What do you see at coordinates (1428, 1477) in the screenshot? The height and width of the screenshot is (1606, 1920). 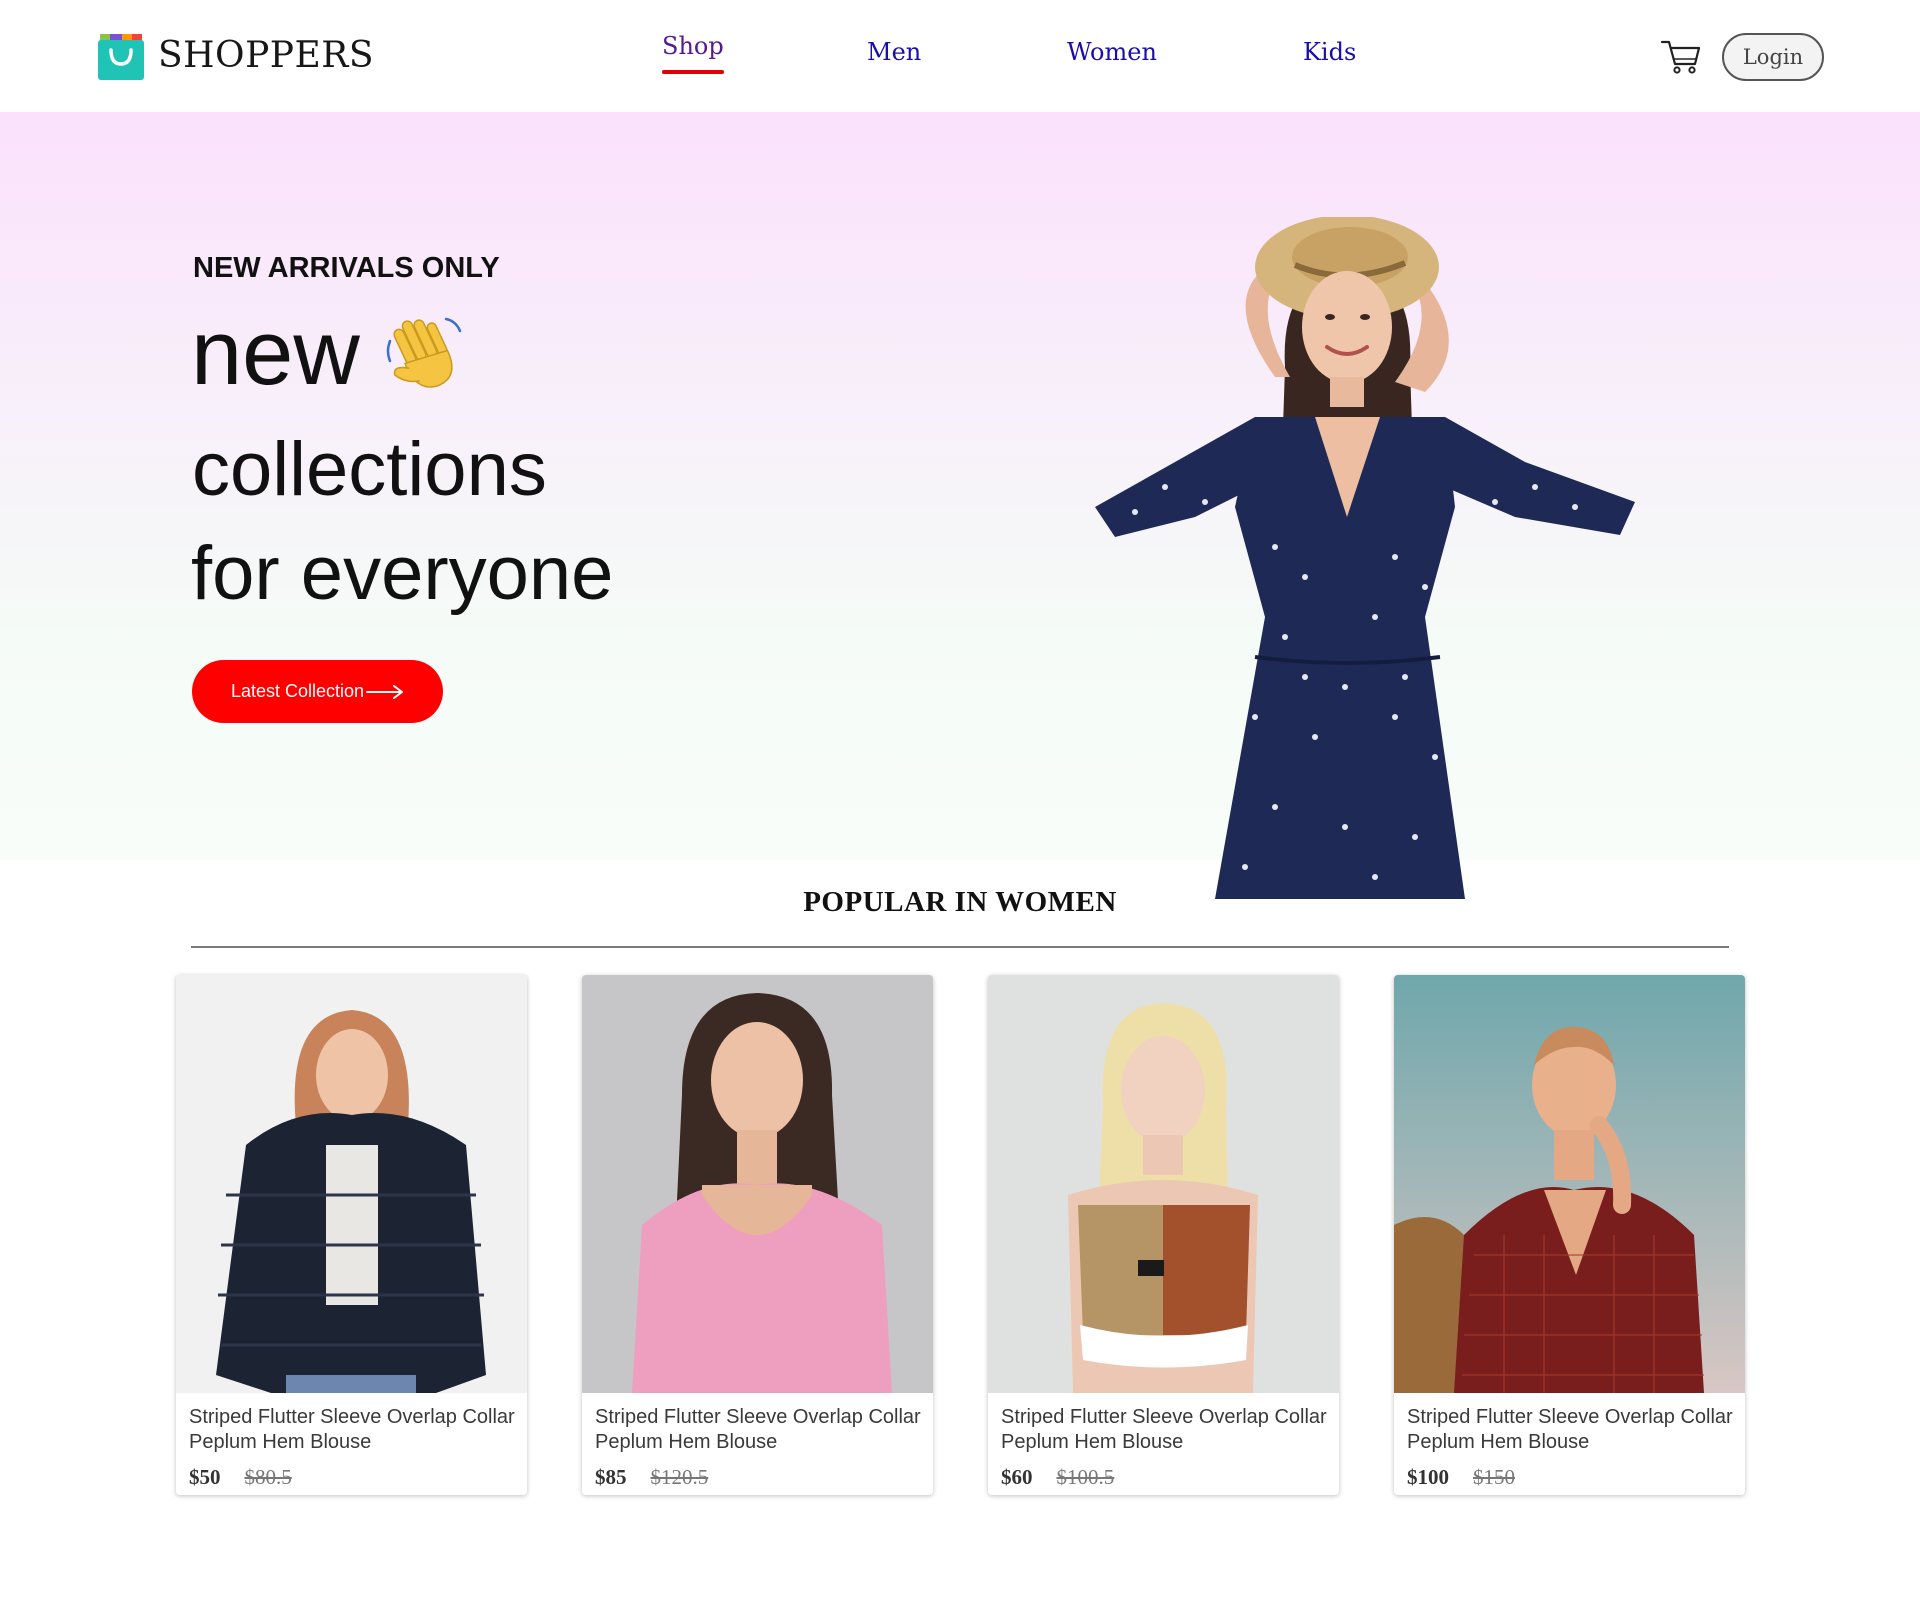 I see `product-new-price: $100` at bounding box center [1428, 1477].